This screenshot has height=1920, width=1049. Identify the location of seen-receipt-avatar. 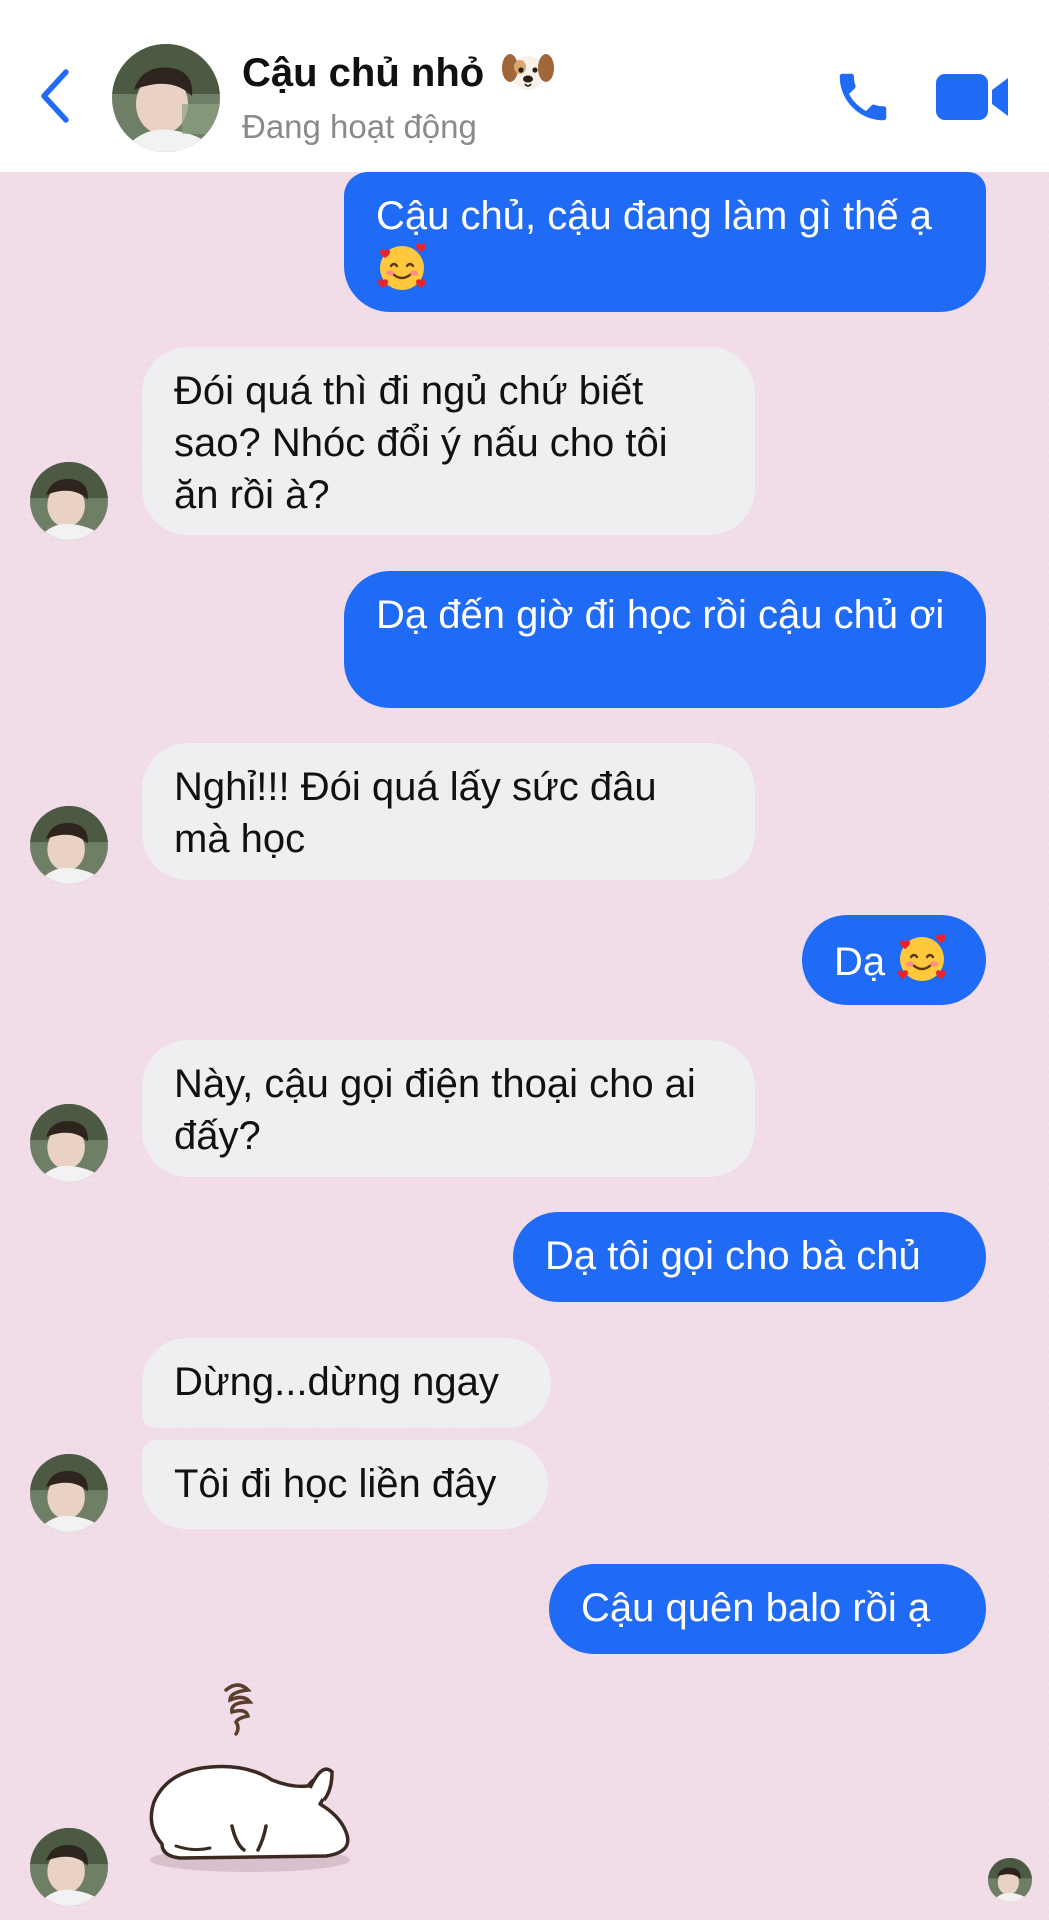
(1010, 1880).